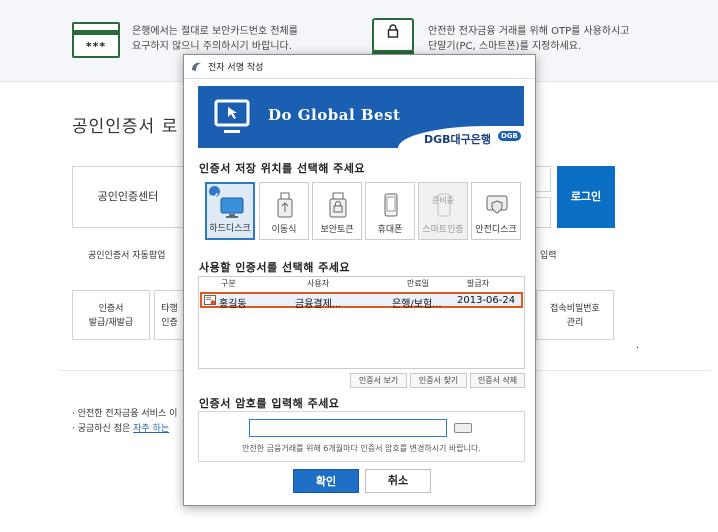 This screenshot has width=718, height=532. I want to click on other-bank-cert-button: 타행 인증, so click(169, 315).